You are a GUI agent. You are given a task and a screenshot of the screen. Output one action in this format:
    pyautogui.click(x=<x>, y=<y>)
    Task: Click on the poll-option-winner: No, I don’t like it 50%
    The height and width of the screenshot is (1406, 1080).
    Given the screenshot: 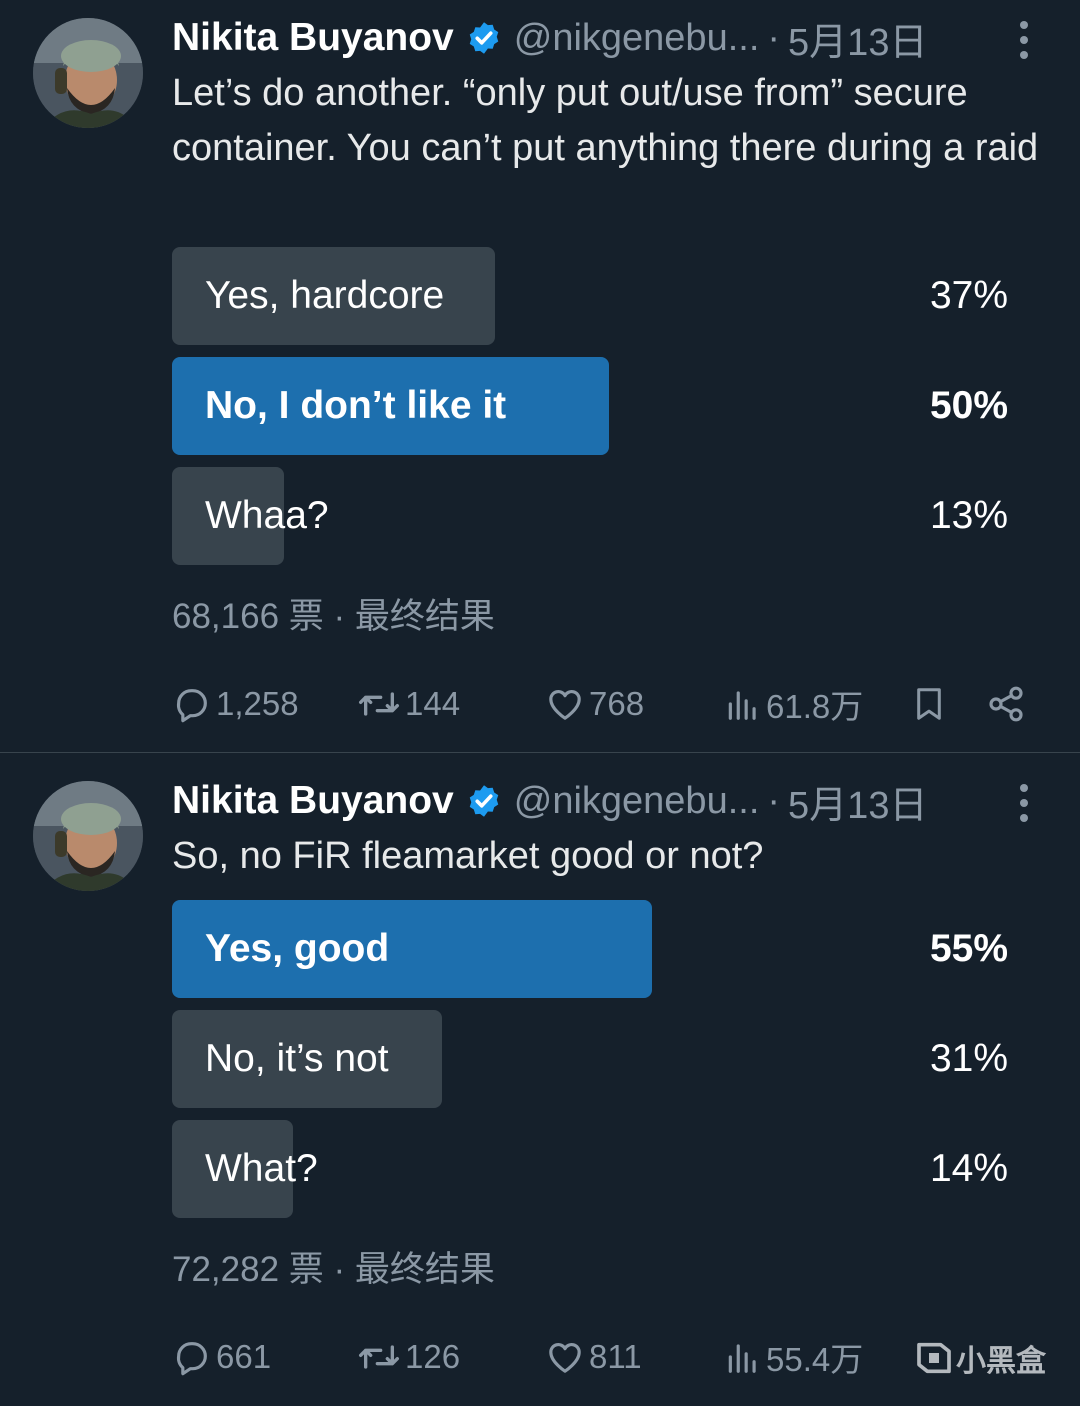 What is the action you would take?
    pyautogui.click(x=590, y=406)
    